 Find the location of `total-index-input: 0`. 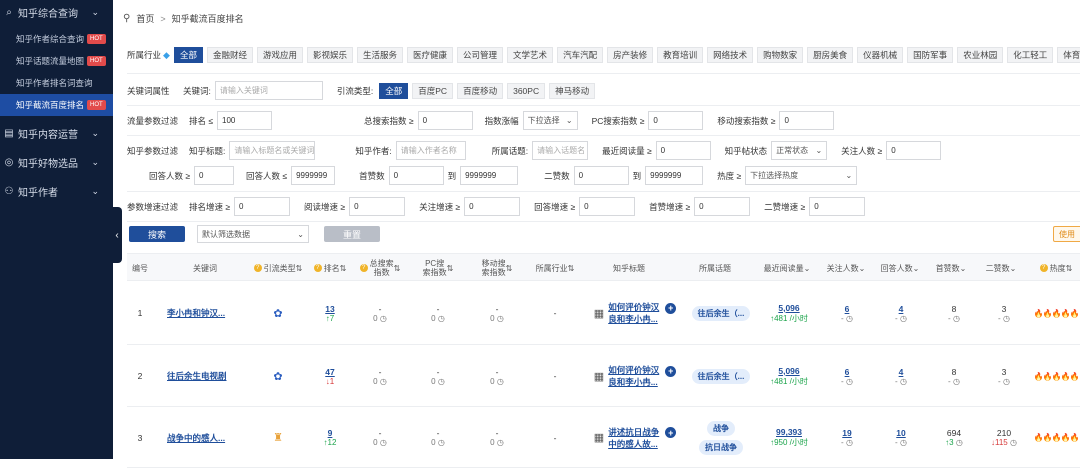

total-index-input: 0 is located at coordinates (445, 120).